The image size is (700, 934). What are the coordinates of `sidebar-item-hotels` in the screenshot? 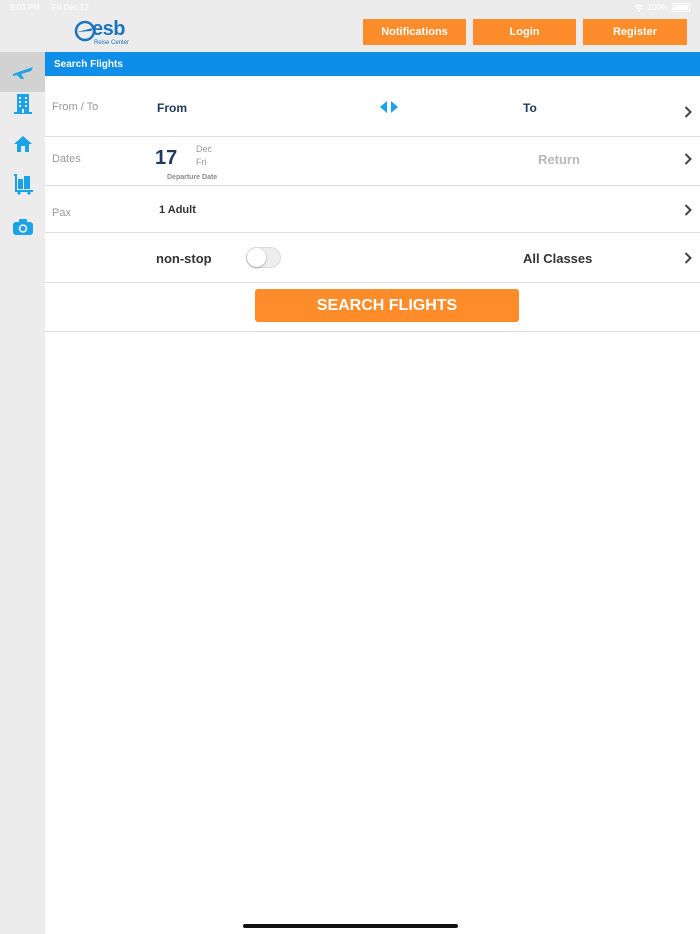 It's located at (22, 104).